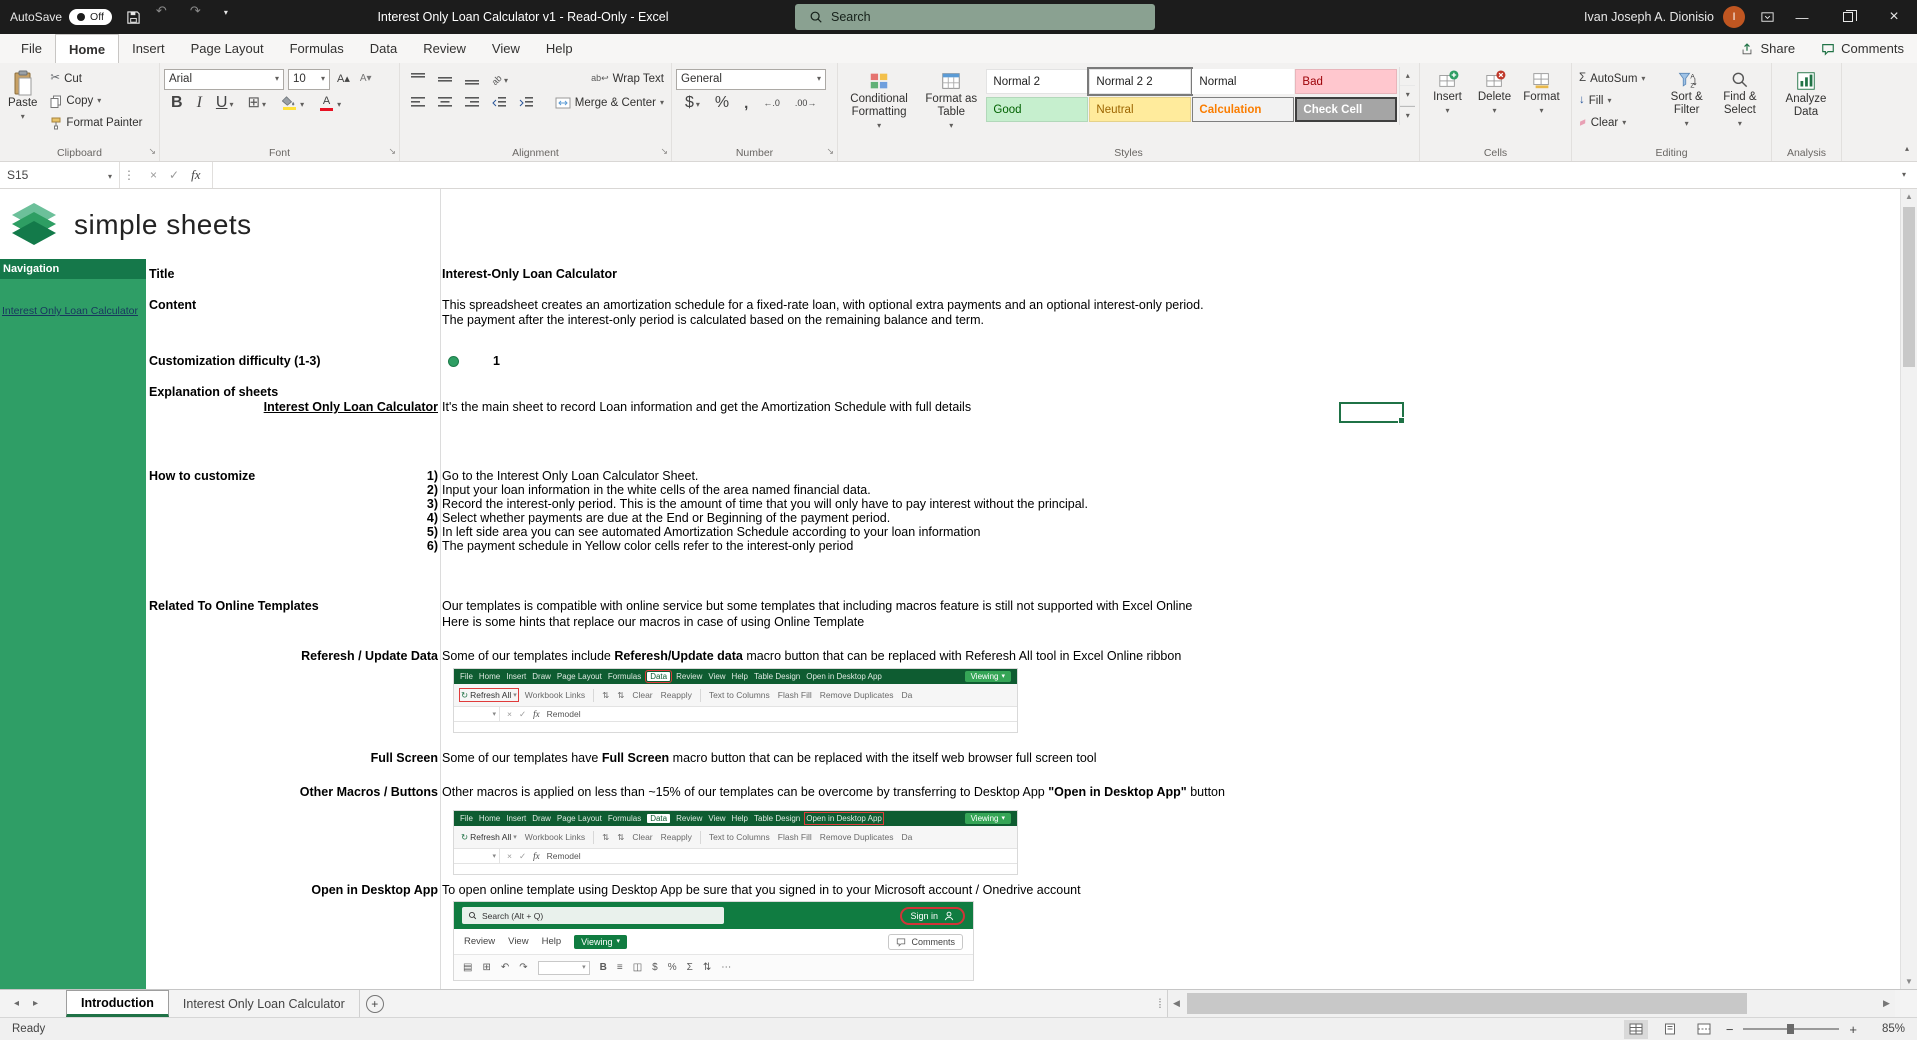  I want to click on style-bad: Bad, so click(1346, 81).